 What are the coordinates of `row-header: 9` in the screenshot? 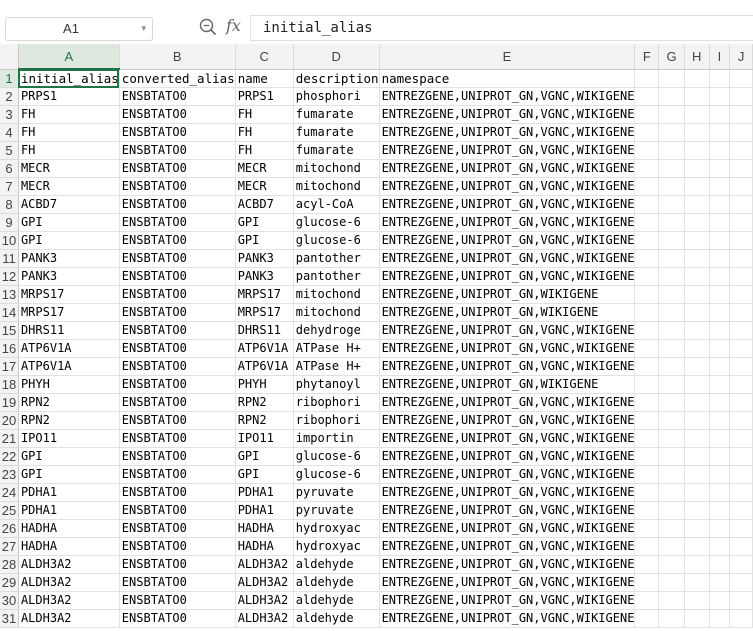 It's located at (9, 222).